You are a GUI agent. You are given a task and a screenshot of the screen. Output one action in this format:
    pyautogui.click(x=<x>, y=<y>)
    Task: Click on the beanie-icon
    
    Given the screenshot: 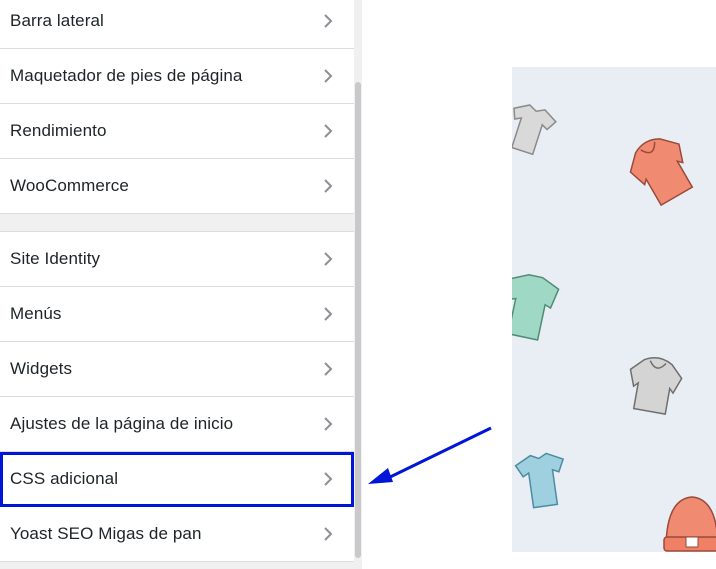 What is the action you would take?
    pyautogui.click(x=689, y=524)
    